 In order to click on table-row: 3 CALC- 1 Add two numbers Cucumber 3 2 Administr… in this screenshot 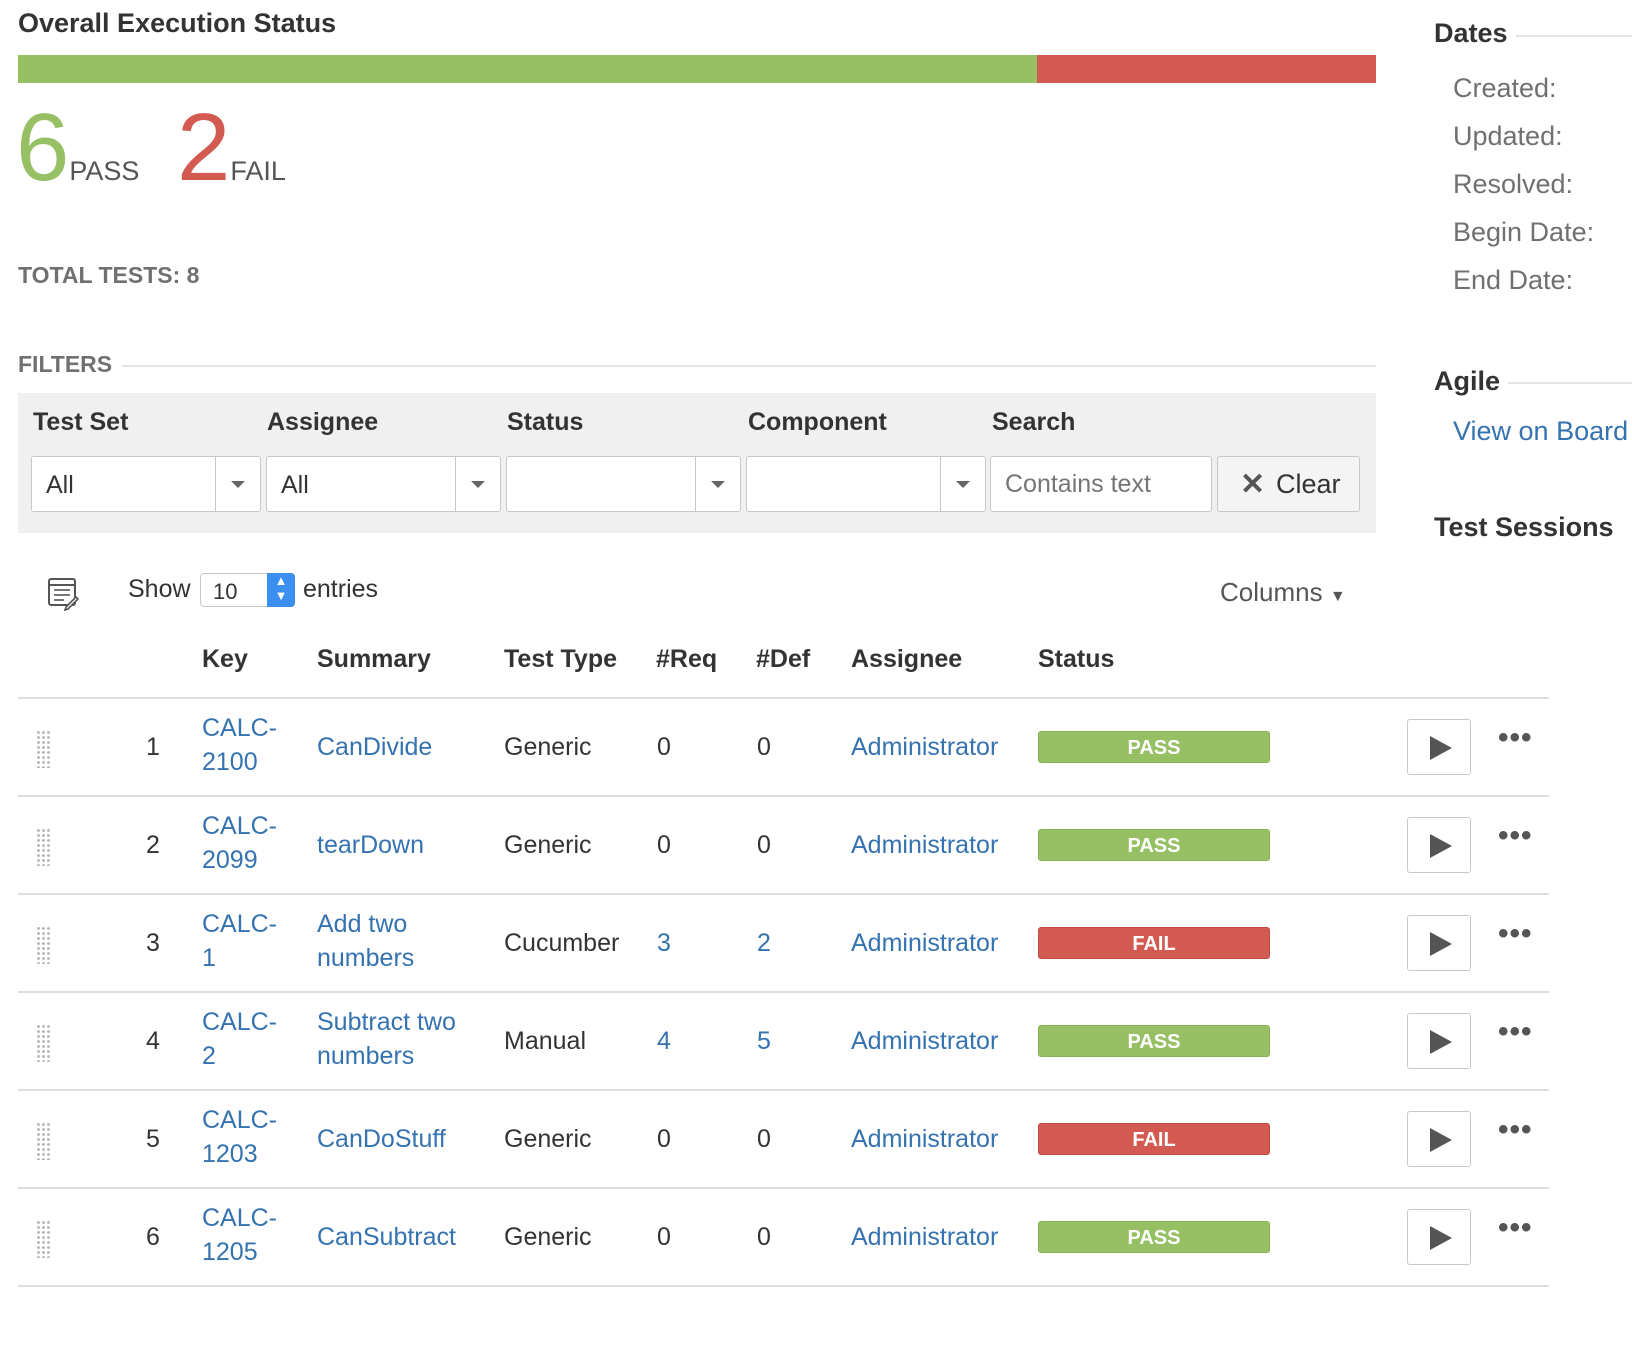, I will do `click(783, 943)`.